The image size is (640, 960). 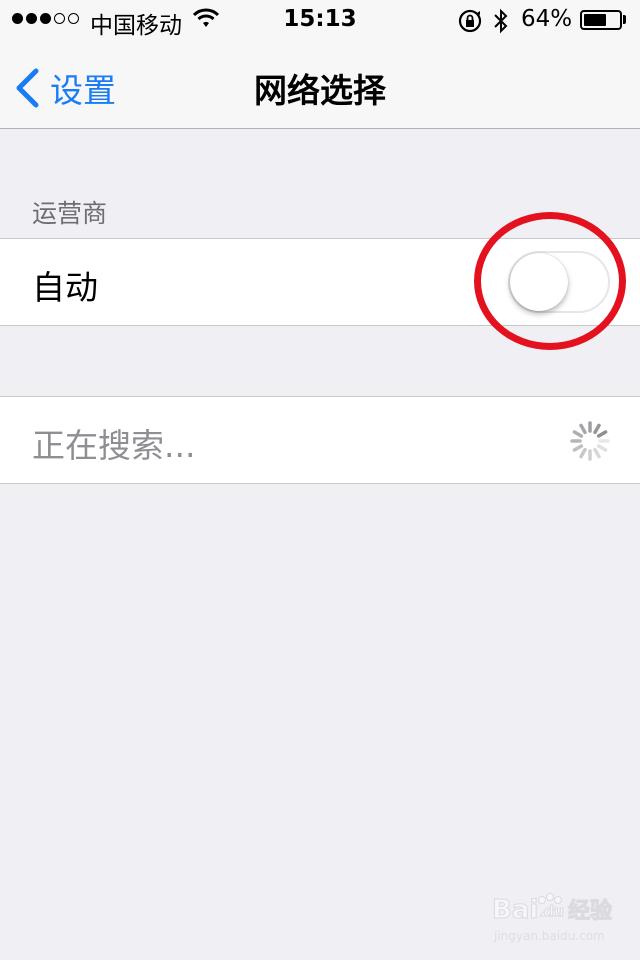 I want to click on annotation-circle, so click(x=550, y=281).